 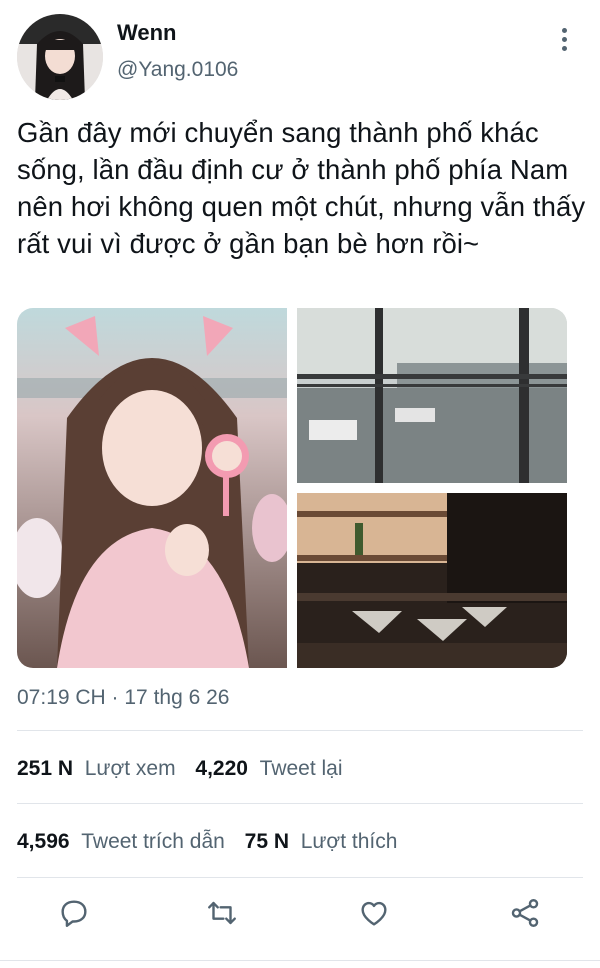 I want to click on reply-icon, so click(x=77, y=916).